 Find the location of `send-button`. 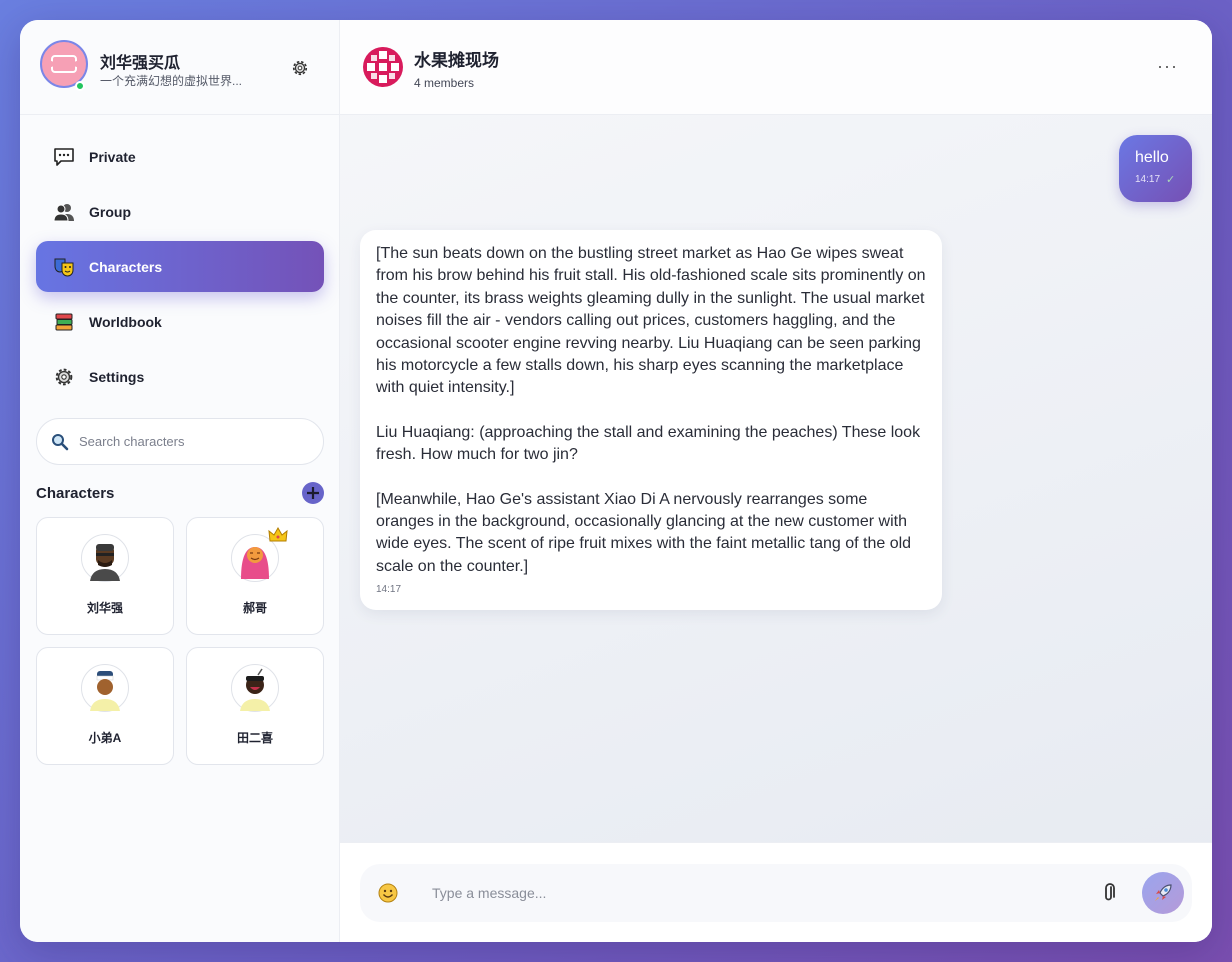

send-button is located at coordinates (1163, 893).